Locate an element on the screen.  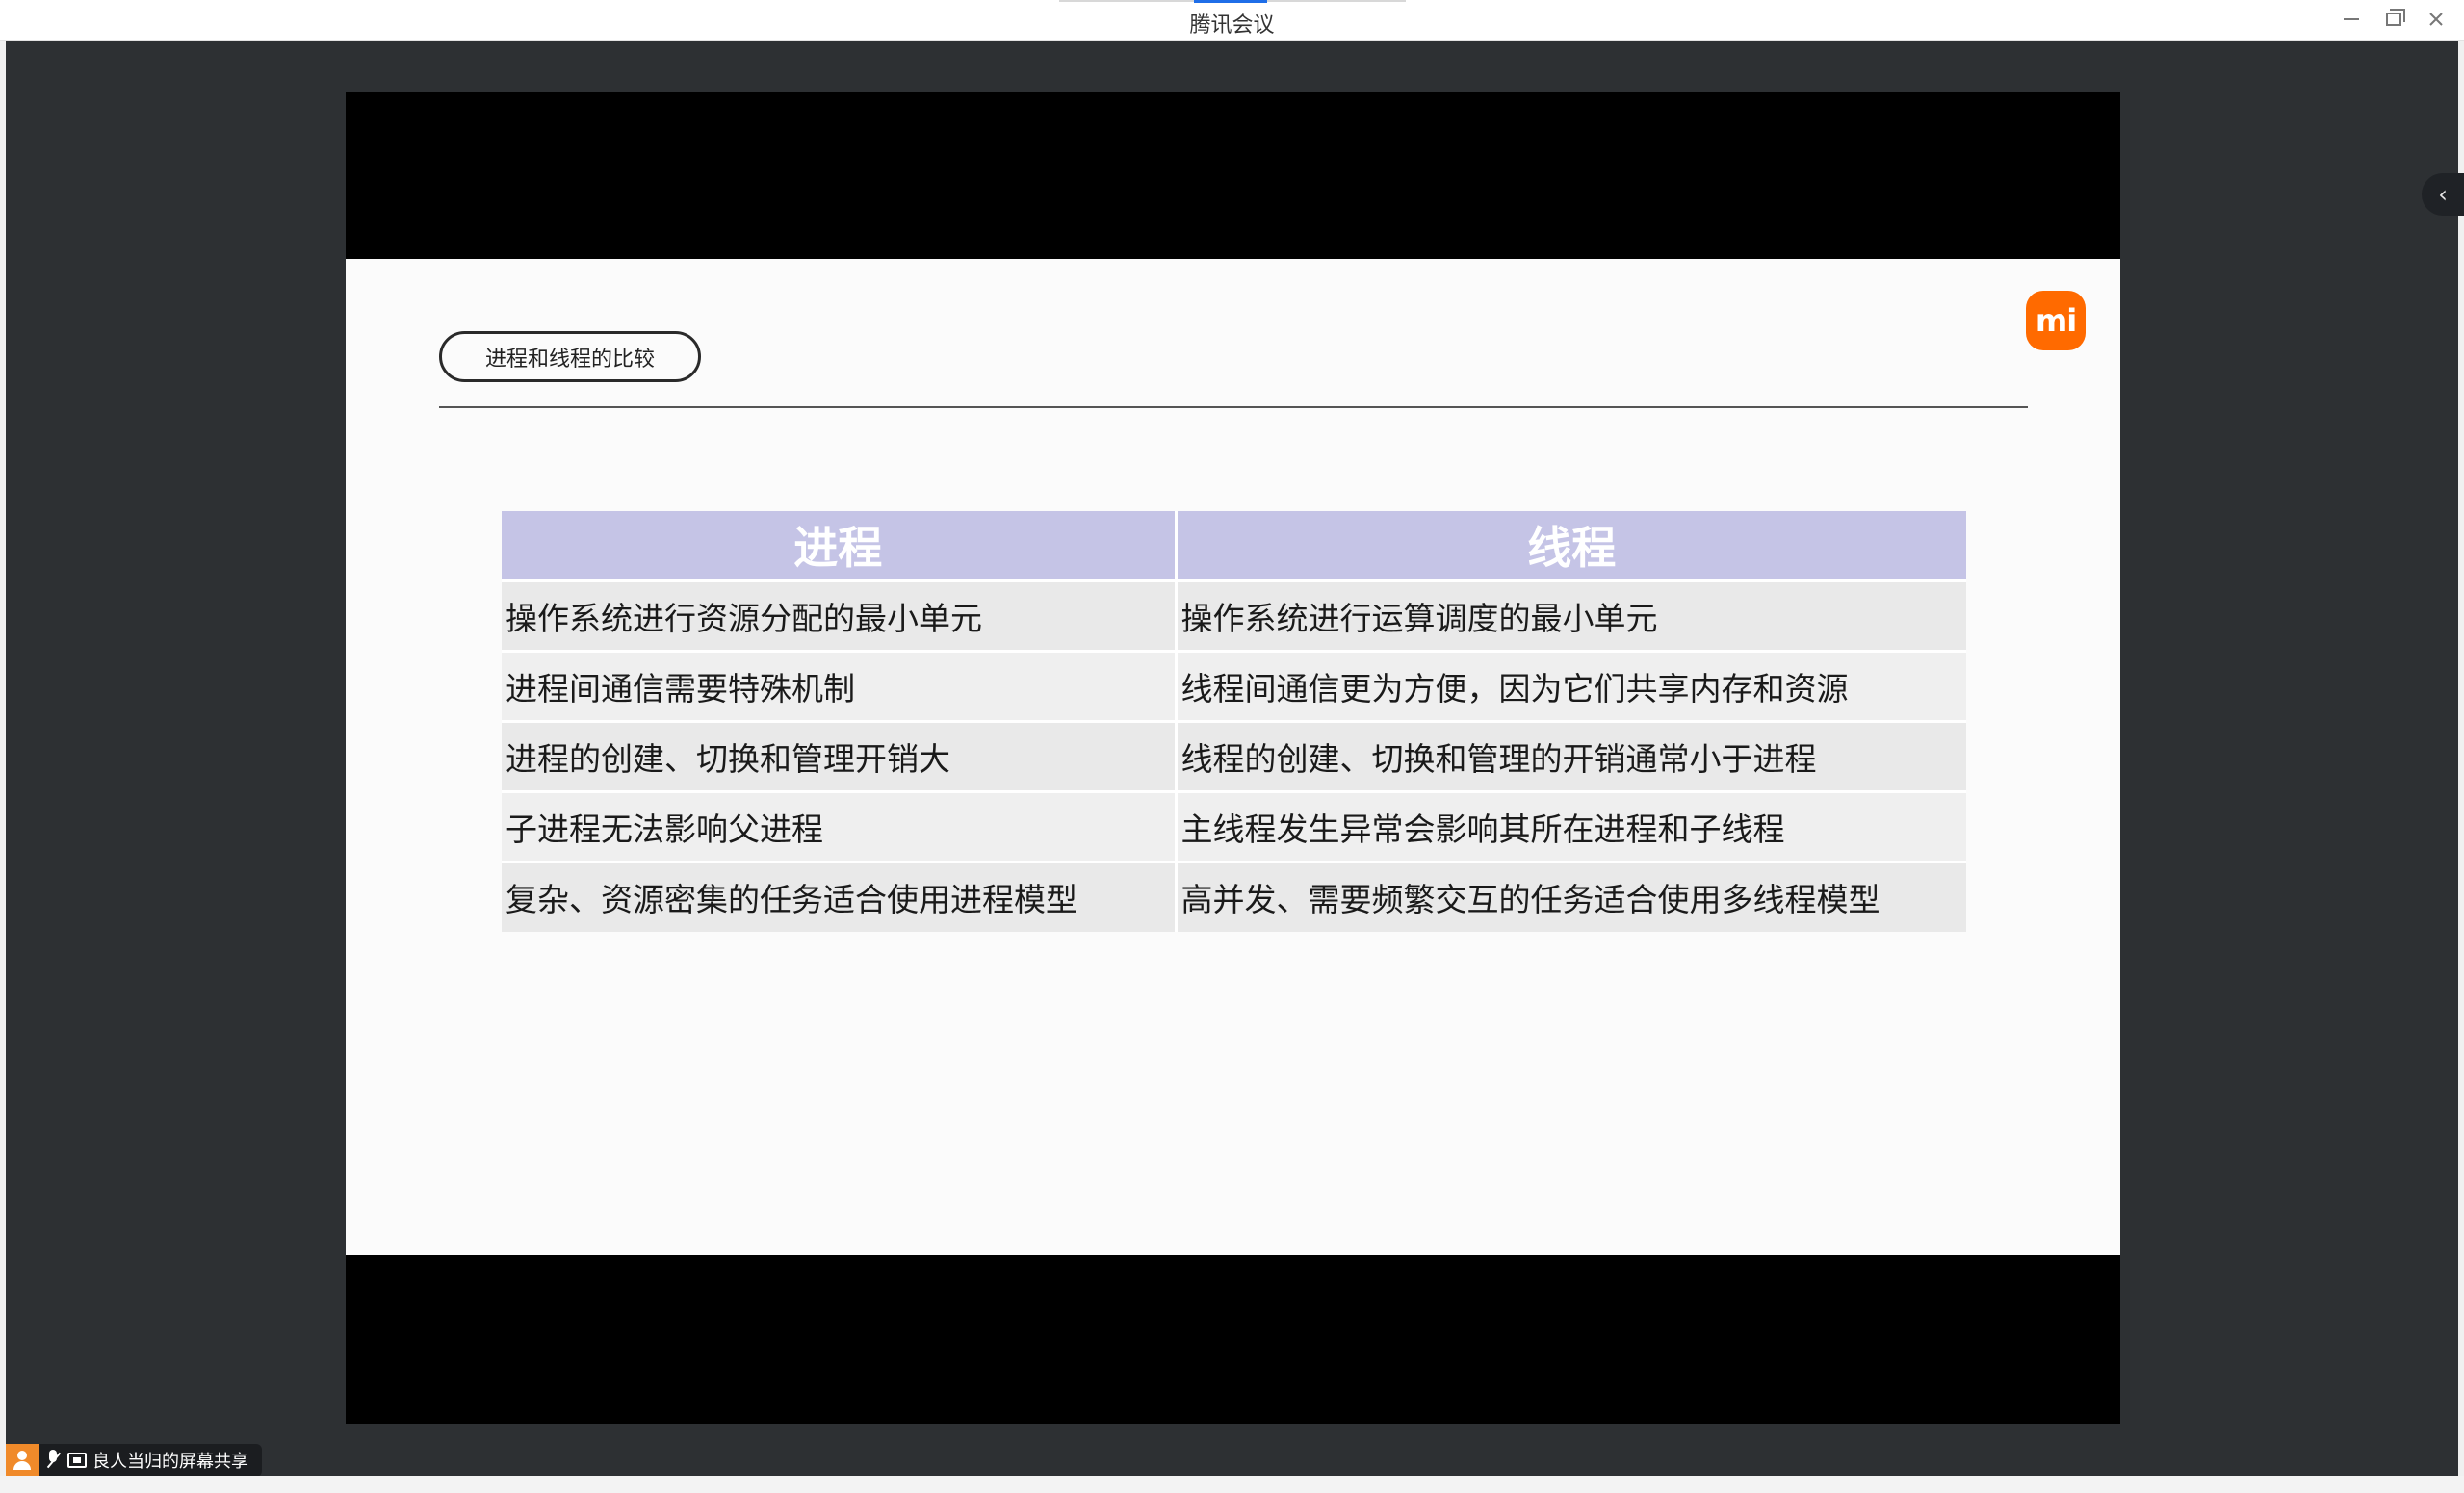
table-cell: 操作系统进行运算调度的最小单元 is located at coordinates (1571, 615).